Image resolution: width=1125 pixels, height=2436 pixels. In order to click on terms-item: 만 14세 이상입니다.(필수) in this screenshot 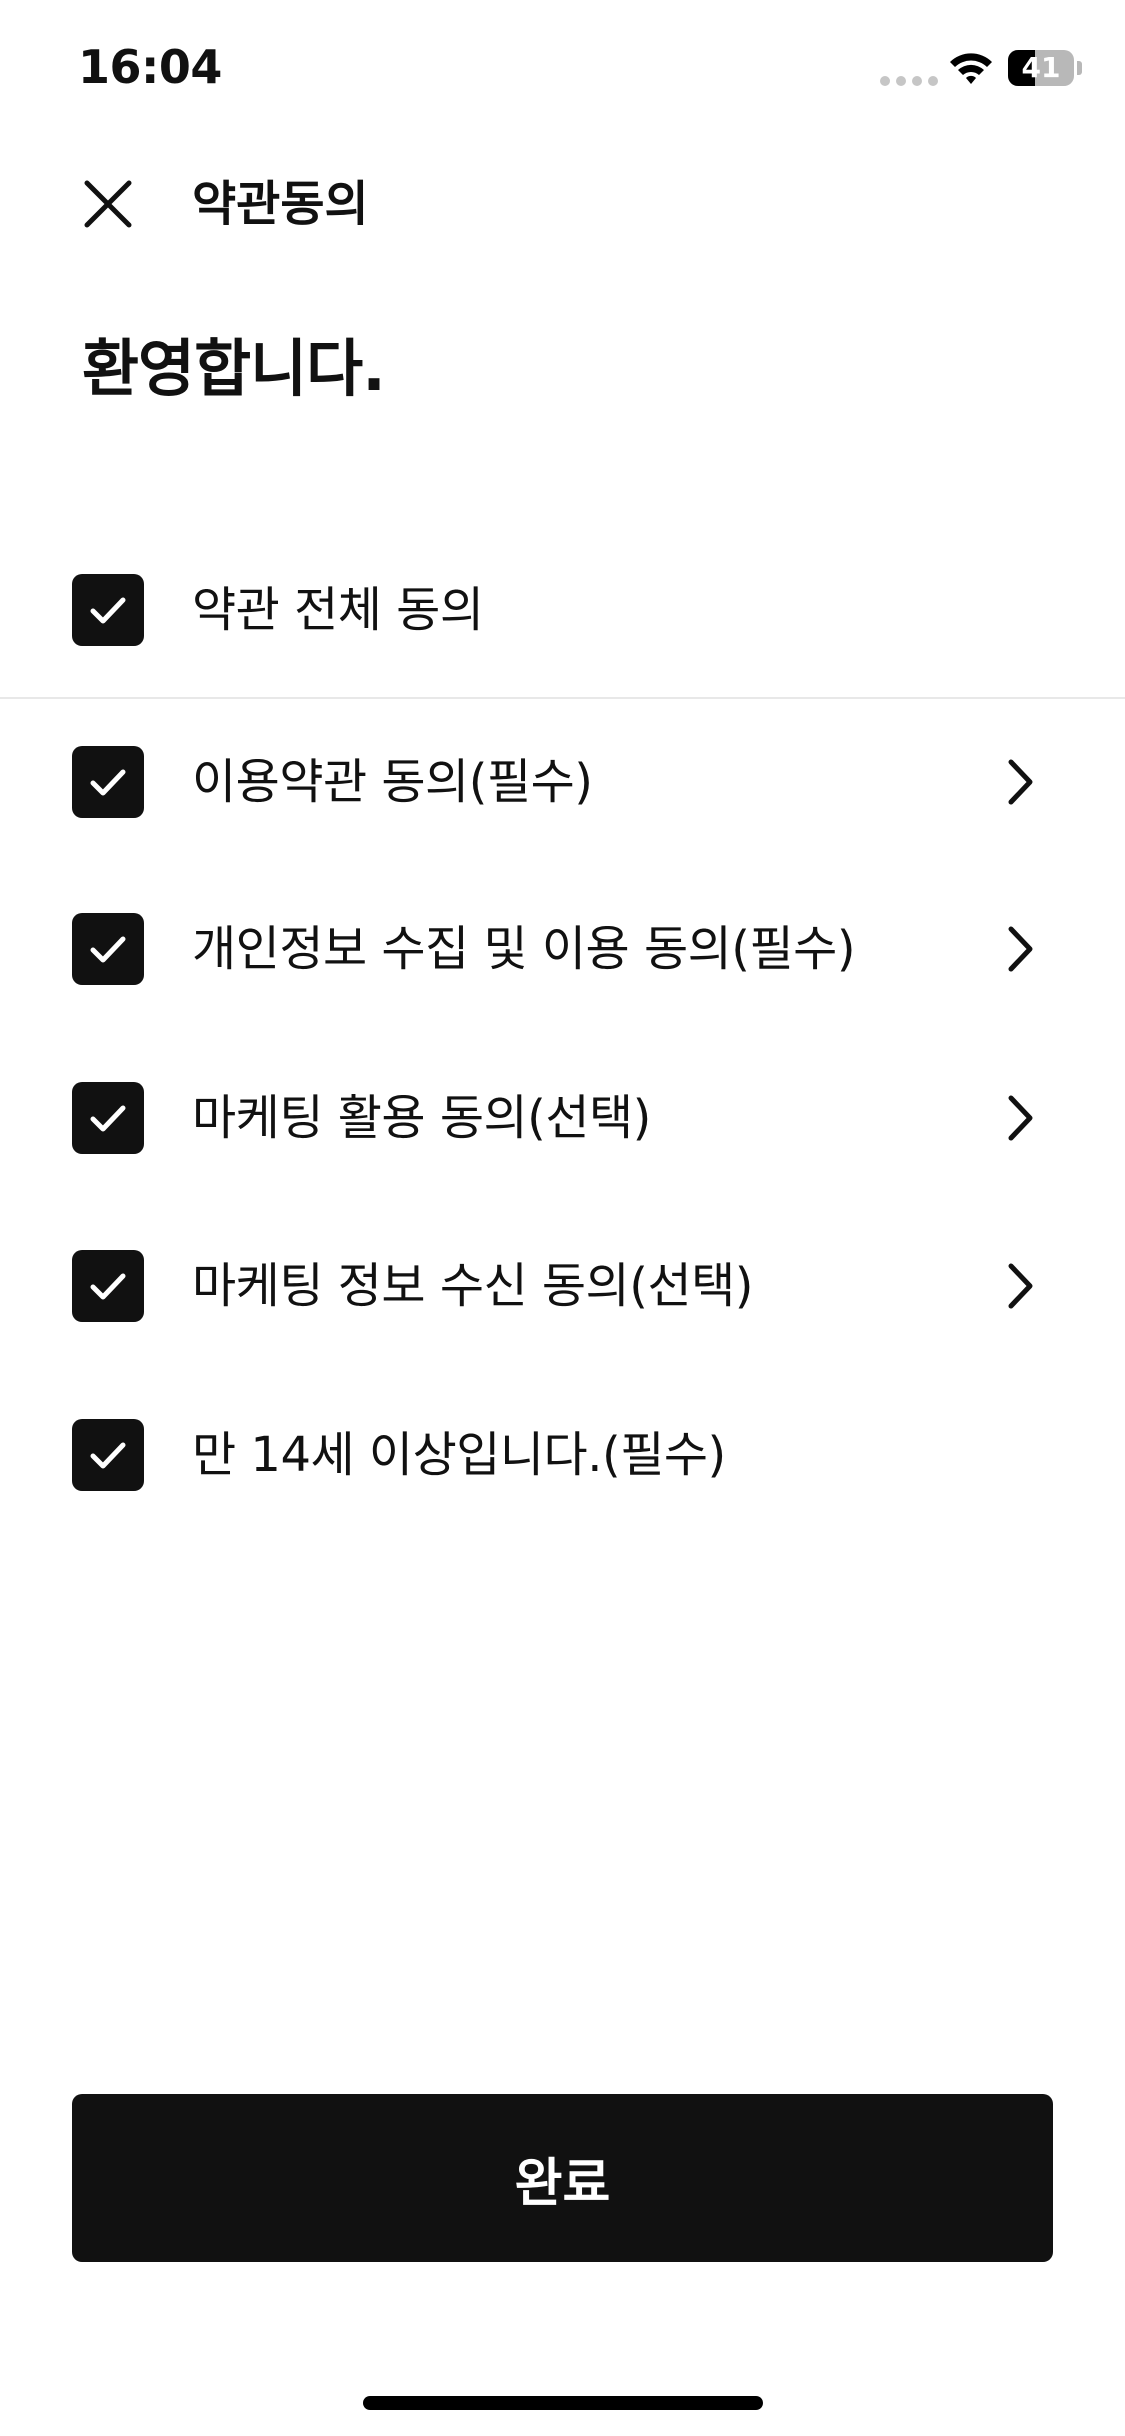, I will do `click(562, 1455)`.